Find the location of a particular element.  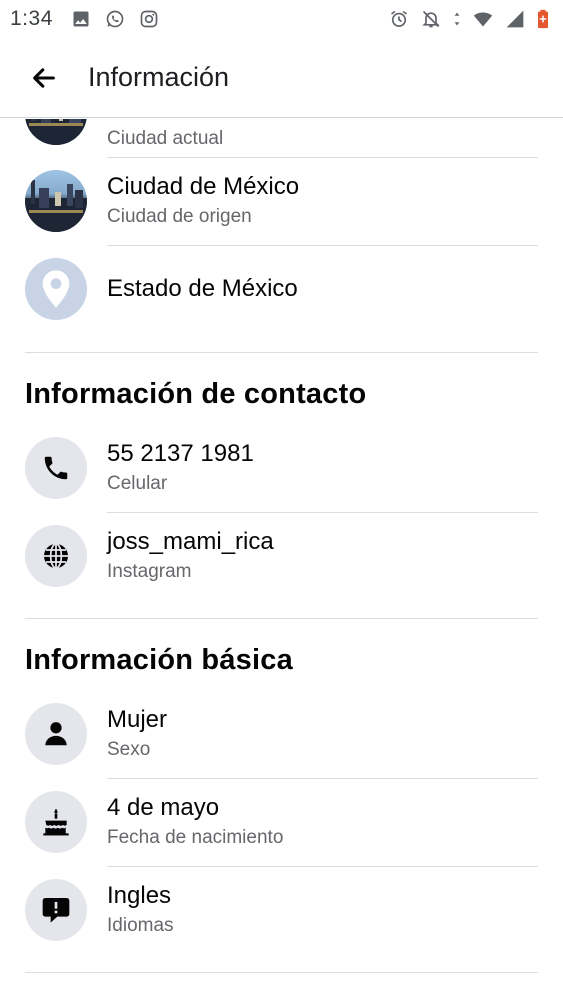

person-icon-circle is located at coordinates (56, 734).